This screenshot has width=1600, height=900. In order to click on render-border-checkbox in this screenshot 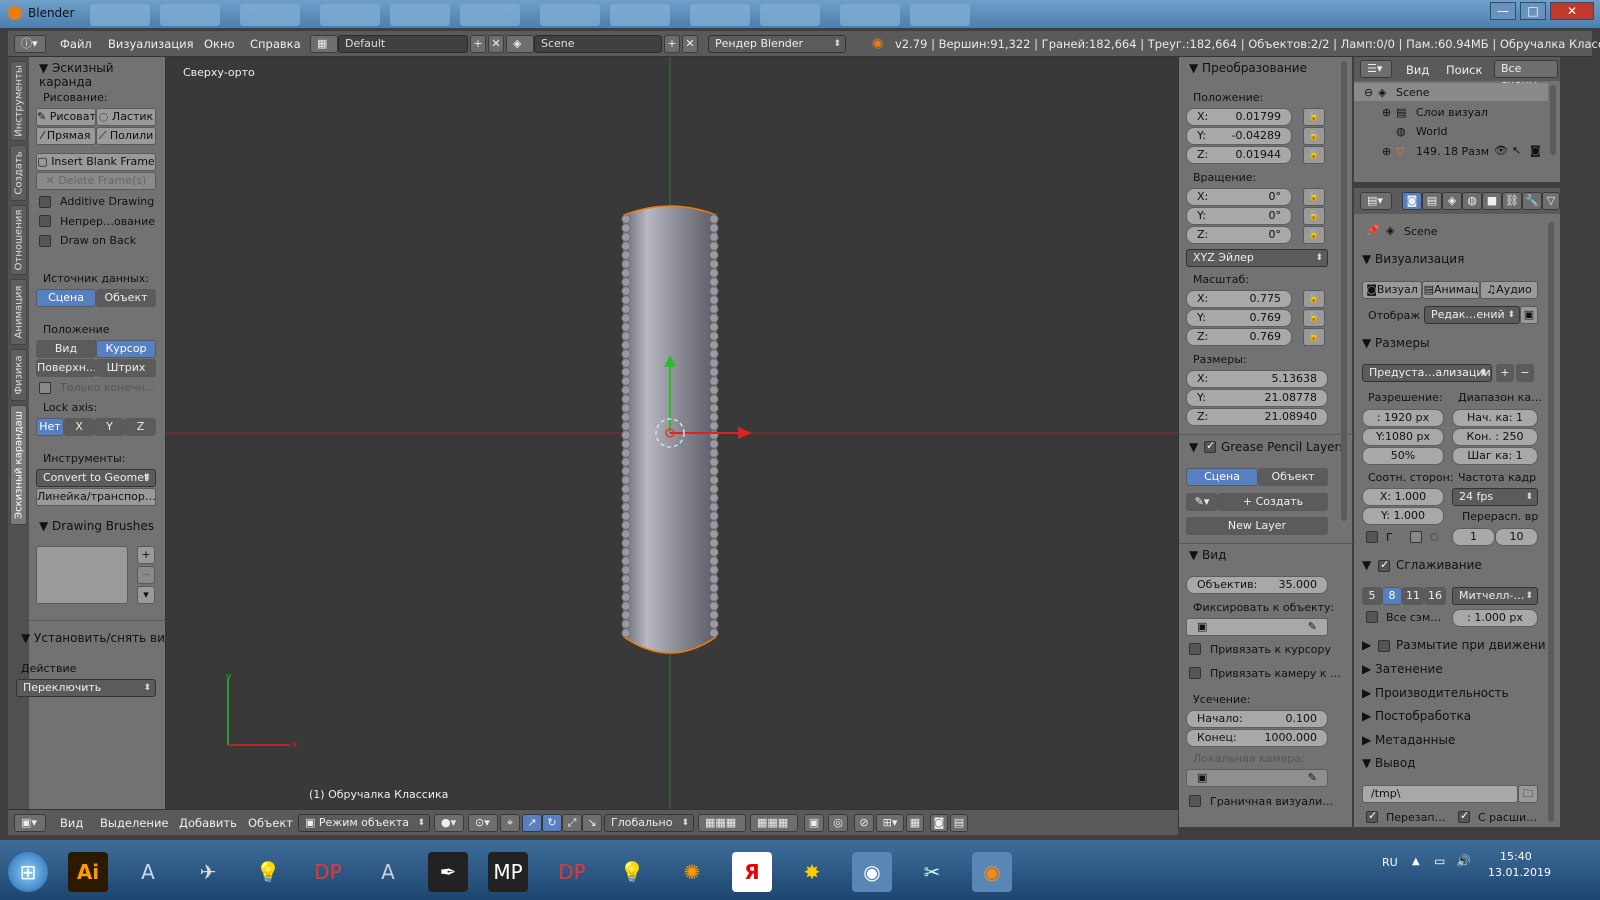, I will do `click(1195, 801)`.